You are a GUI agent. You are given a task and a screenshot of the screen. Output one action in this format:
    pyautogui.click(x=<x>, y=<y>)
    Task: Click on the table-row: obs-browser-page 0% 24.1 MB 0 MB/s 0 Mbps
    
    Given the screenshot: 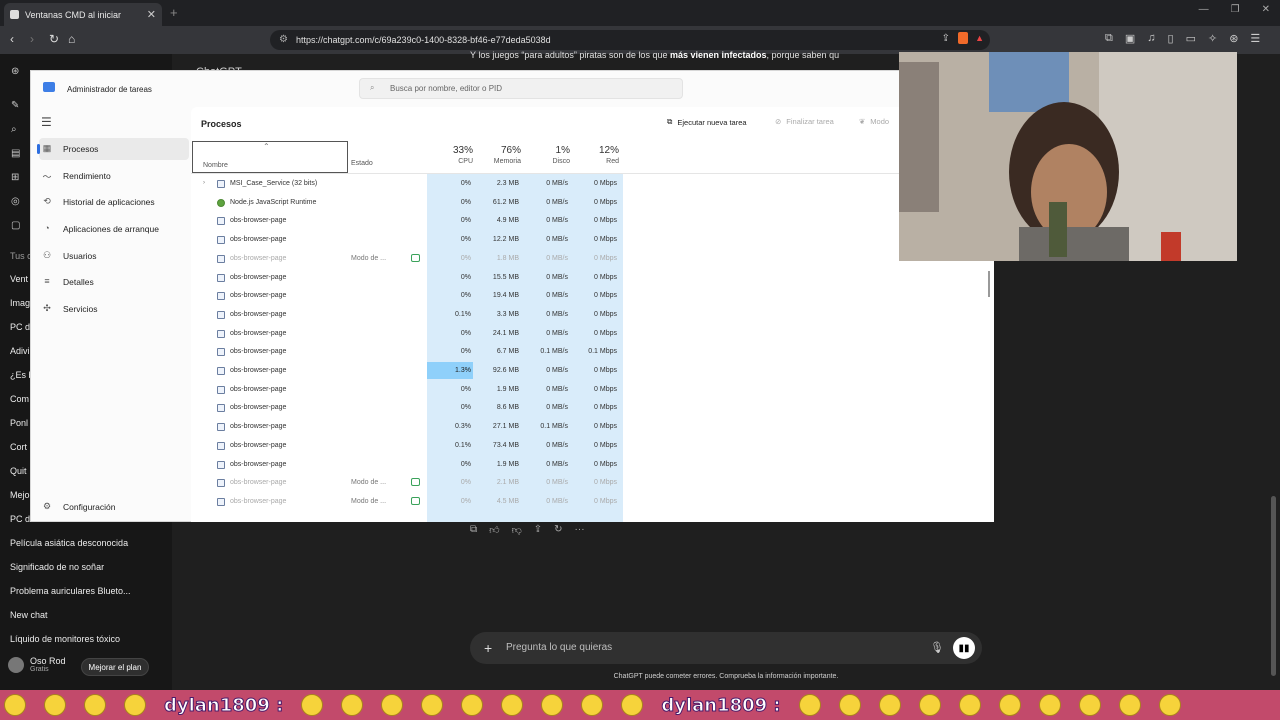 What is the action you would take?
    pyautogui.click(x=411, y=334)
    